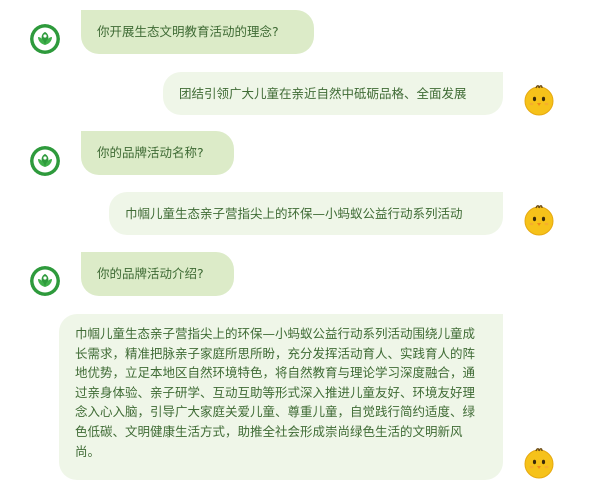 This screenshot has height=494, width=600. I want to click on answer-bubble-1: 团结引领广大儿童在亲近自然中砥砺品格、全面发展, so click(333, 93).